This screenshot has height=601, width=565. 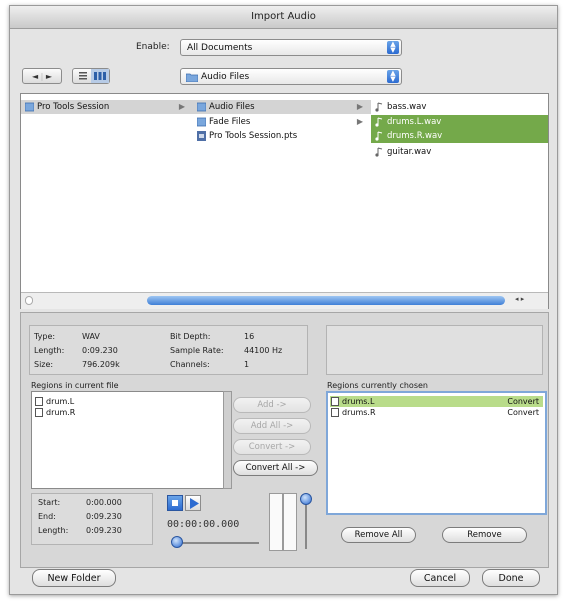 I want to click on new-folder-button: New Folder, so click(x=74, y=578).